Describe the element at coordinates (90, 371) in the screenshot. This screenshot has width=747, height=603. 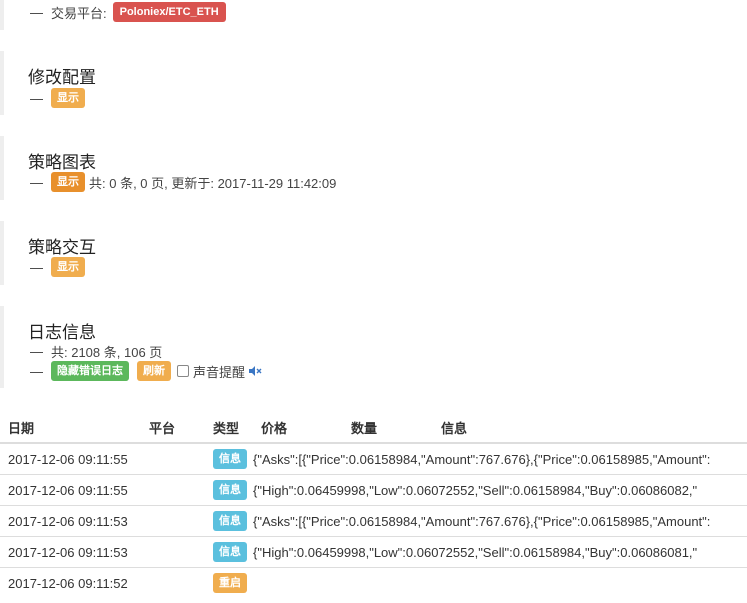
I see `hide-error-log-button: 隐藏错误日志` at that location.